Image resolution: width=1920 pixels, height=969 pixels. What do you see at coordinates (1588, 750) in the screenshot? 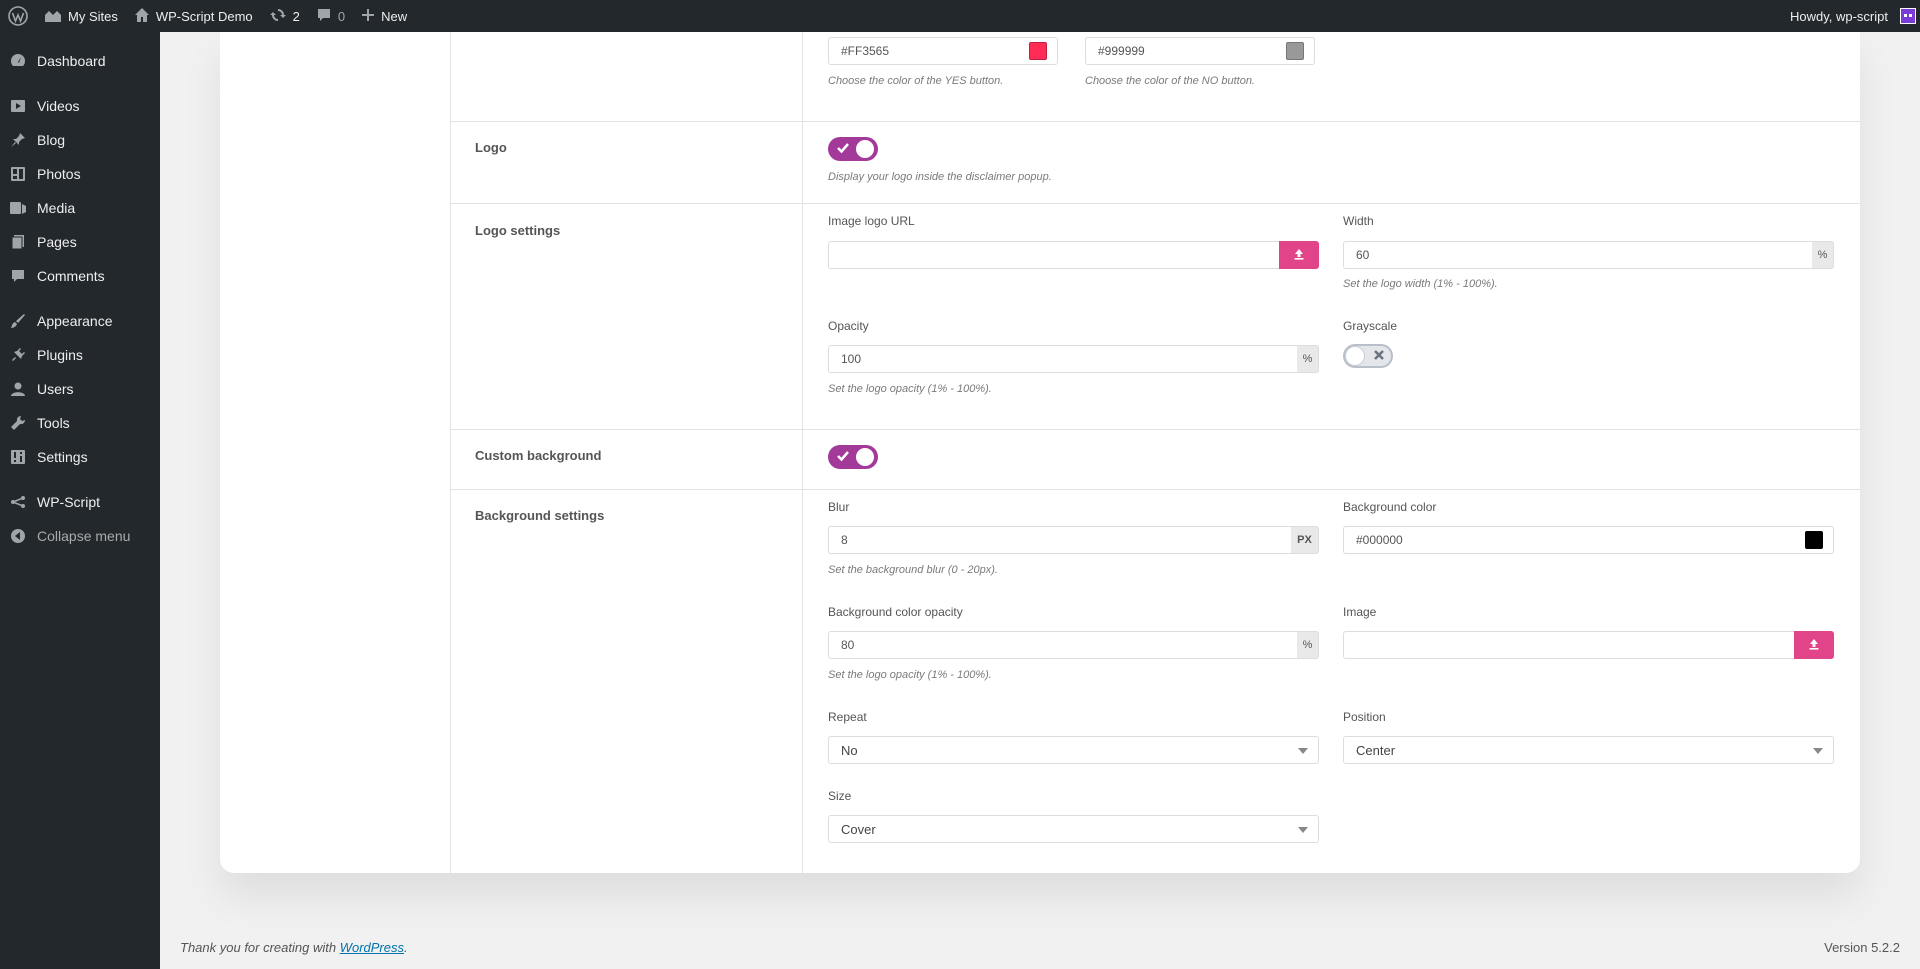
I see `position-select: Center` at bounding box center [1588, 750].